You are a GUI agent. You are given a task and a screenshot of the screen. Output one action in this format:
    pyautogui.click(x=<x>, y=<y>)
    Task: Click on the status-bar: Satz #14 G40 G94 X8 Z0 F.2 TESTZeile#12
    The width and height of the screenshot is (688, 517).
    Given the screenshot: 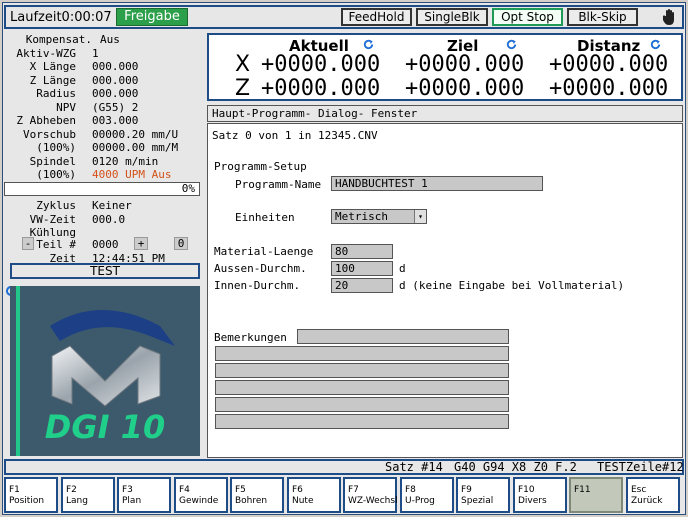 What is the action you would take?
    pyautogui.click(x=344, y=467)
    